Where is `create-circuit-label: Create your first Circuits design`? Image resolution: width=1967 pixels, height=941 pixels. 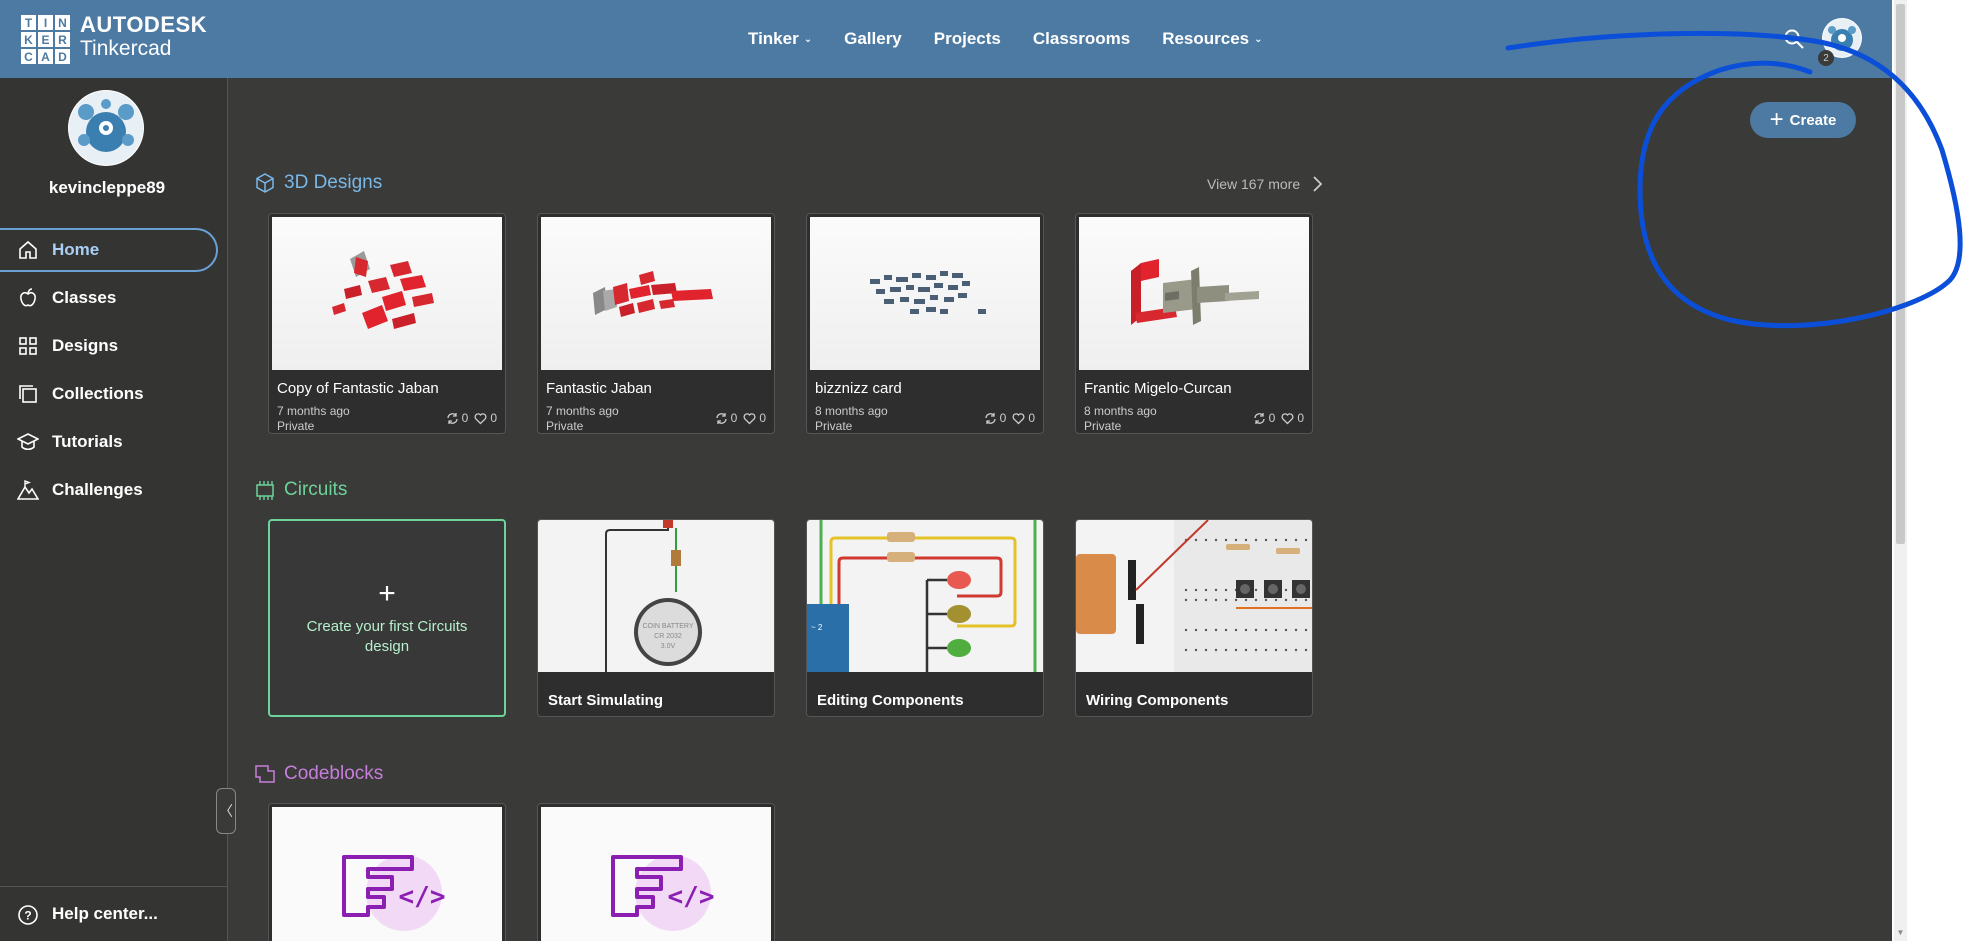 create-circuit-label: Create your first Circuits design is located at coordinates (387, 636).